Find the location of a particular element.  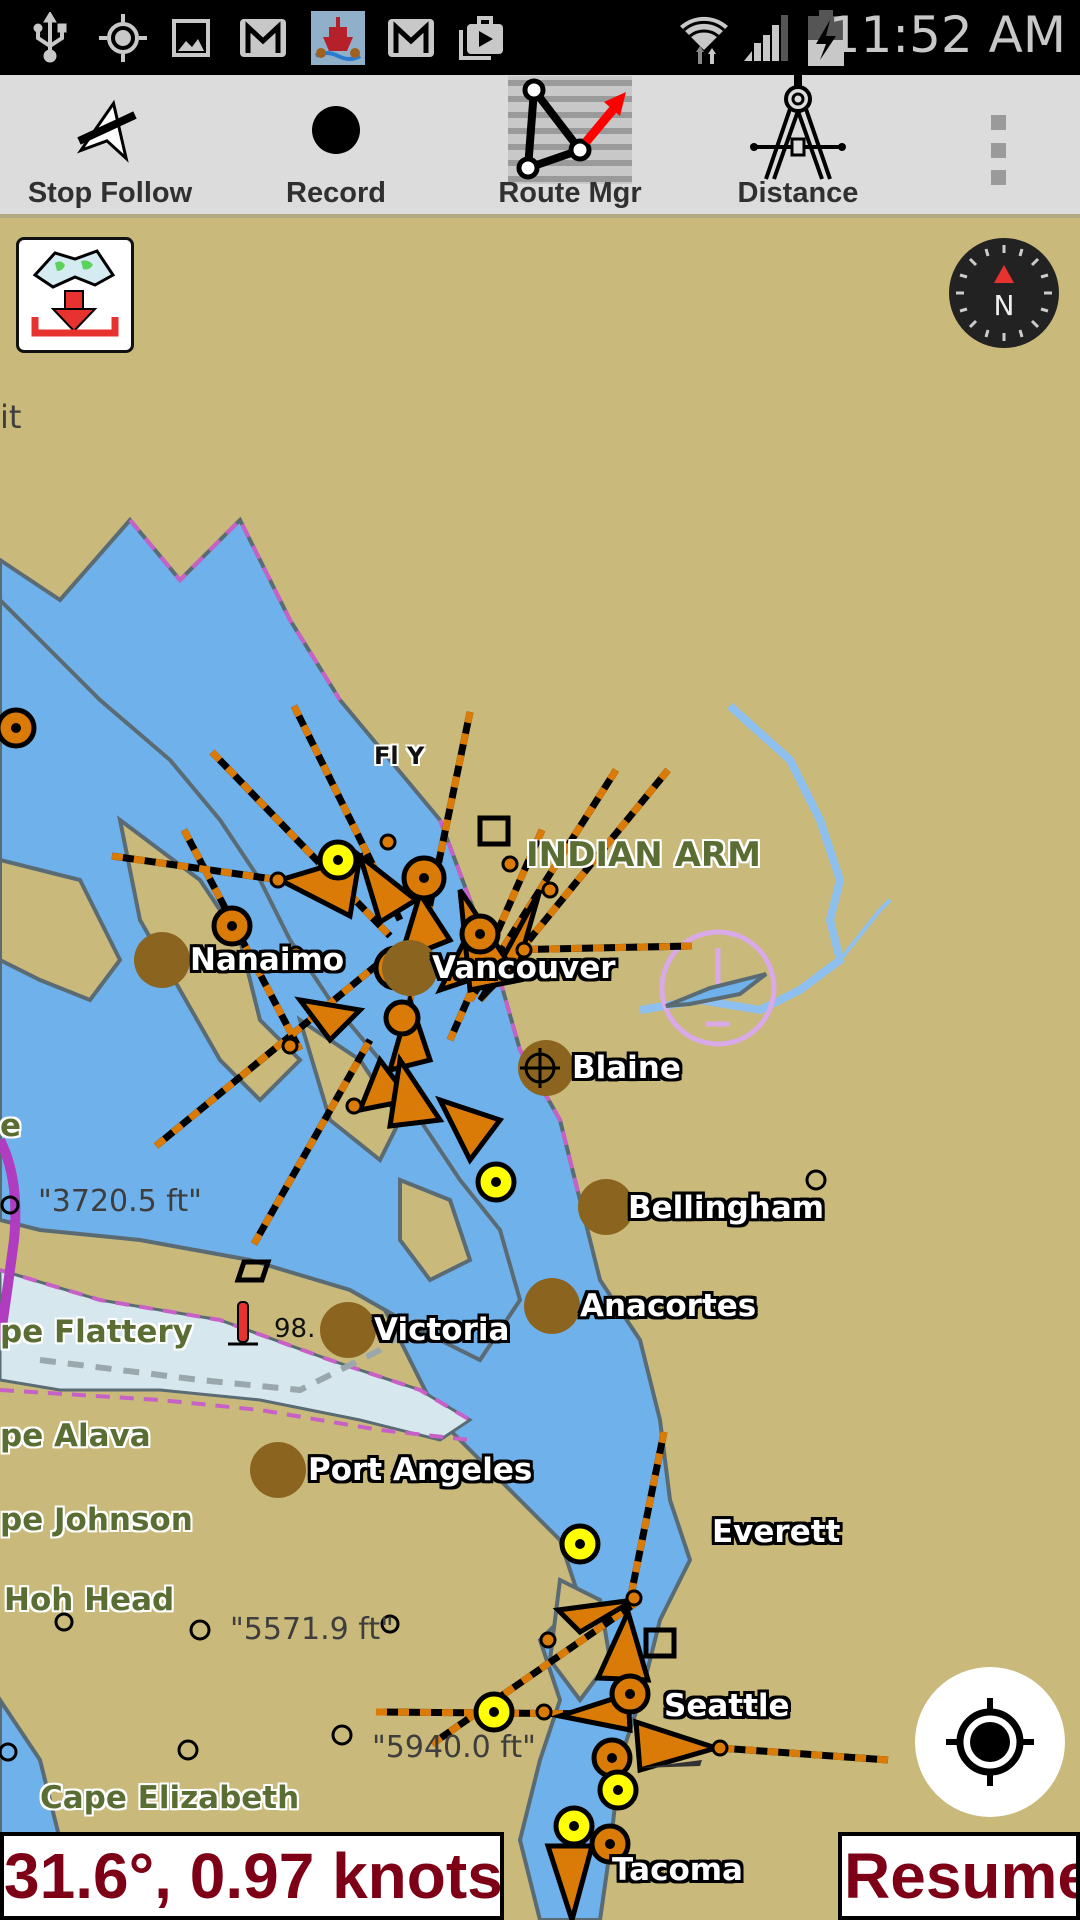

city-label: Victoria is located at coordinates (442, 1330).